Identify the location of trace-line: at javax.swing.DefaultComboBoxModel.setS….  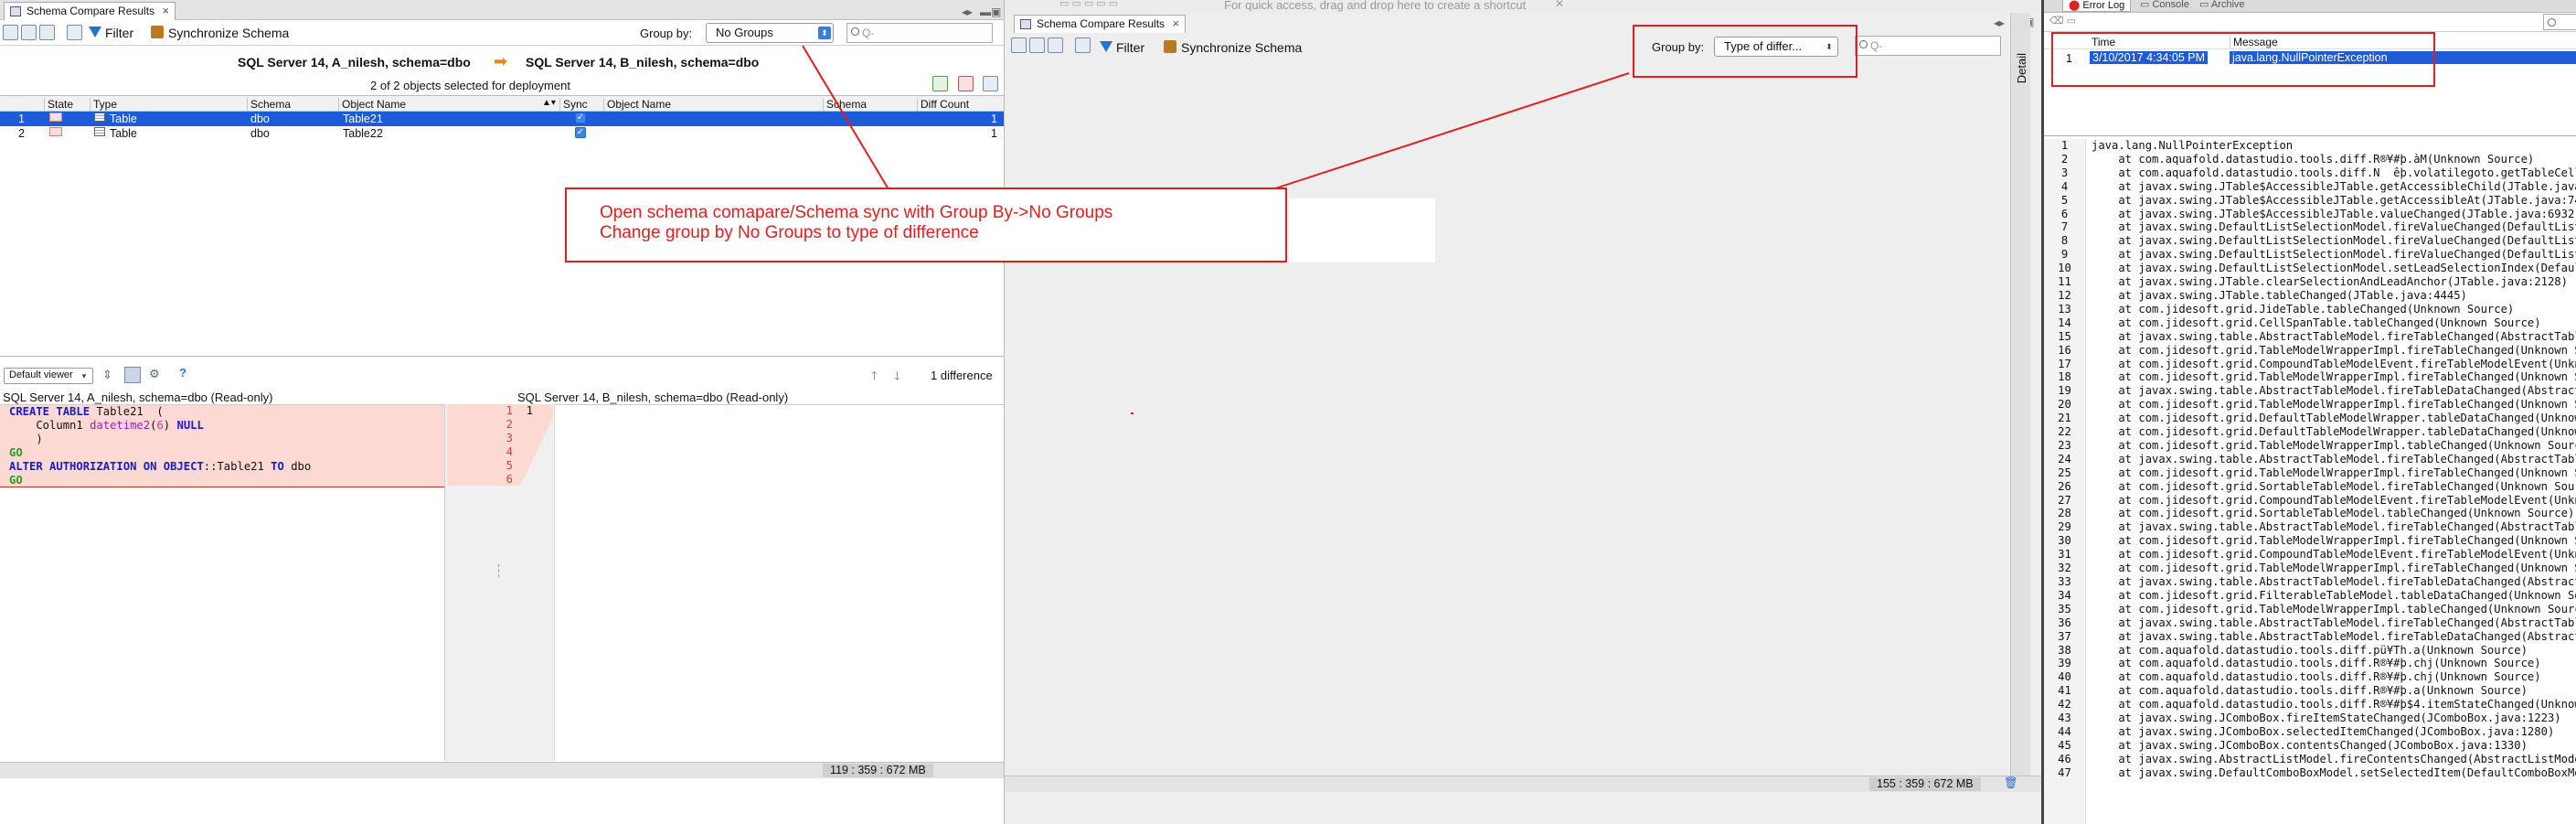
(2334, 772).